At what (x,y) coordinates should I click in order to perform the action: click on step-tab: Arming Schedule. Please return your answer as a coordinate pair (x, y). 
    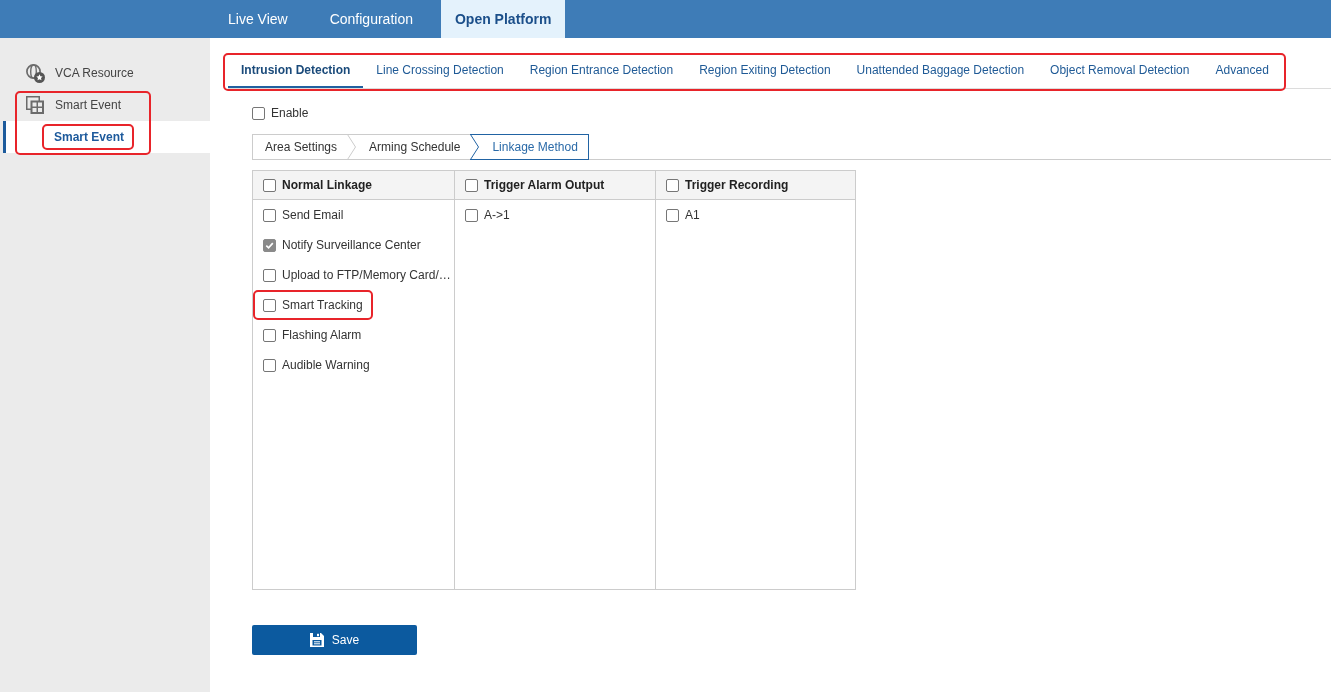
    Looking at the image, I should click on (414, 147).